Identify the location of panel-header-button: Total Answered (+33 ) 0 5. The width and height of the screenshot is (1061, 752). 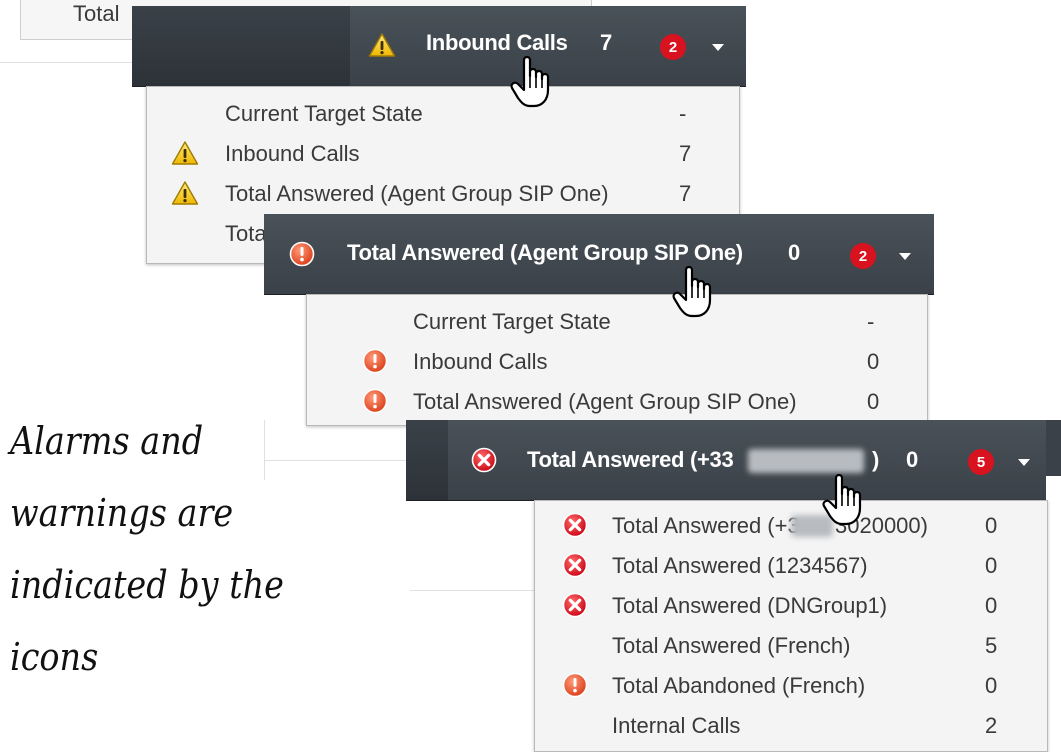
(747, 460).